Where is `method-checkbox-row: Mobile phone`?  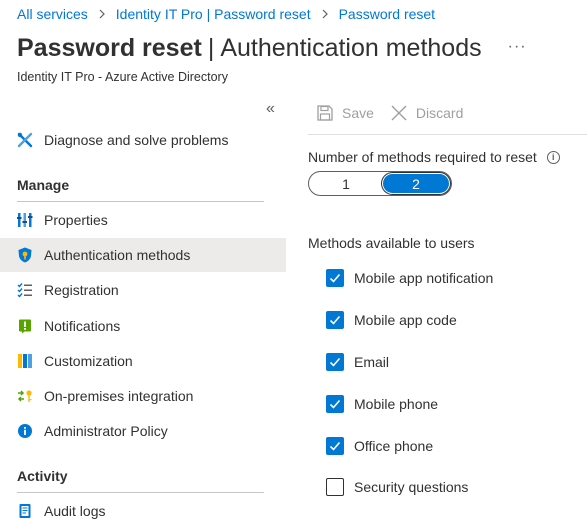 method-checkbox-row: Mobile phone is located at coordinates (382, 404).